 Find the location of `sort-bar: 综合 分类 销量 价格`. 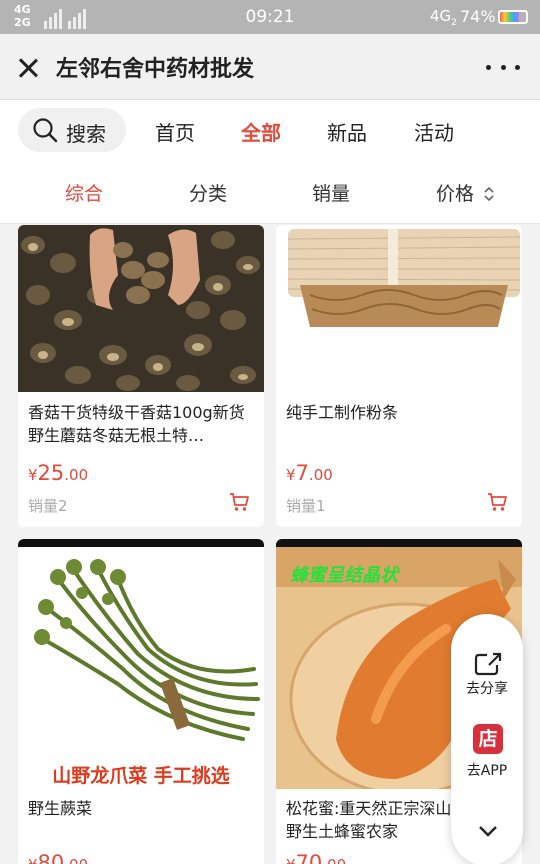

sort-bar: 综合 分类 销量 价格 is located at coordinates (270, 193).